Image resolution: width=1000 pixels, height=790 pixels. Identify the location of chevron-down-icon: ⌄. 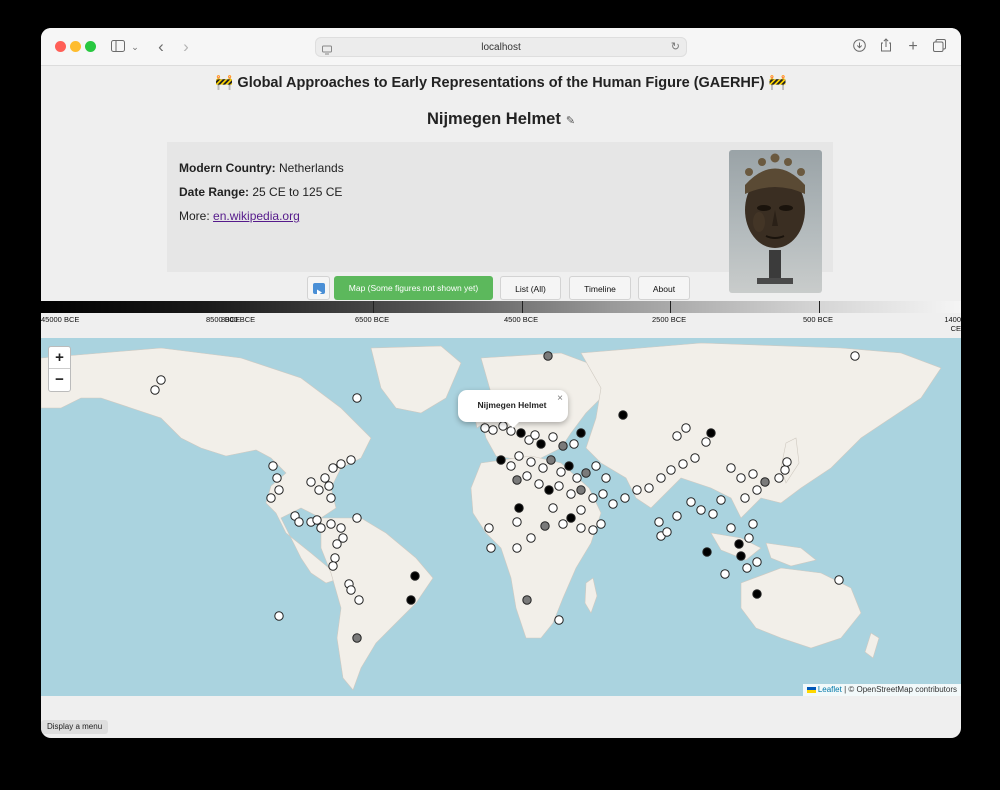
(135, 47).